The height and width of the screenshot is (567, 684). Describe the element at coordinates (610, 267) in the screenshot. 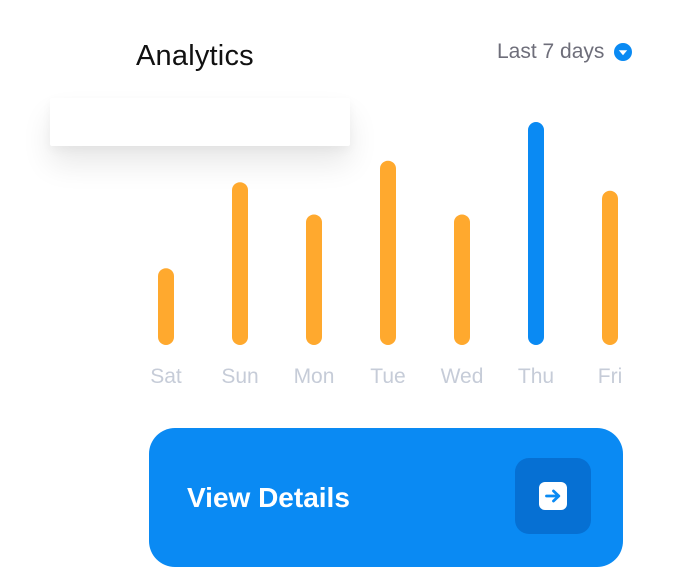

I see `chart-bar-fri` at that location.